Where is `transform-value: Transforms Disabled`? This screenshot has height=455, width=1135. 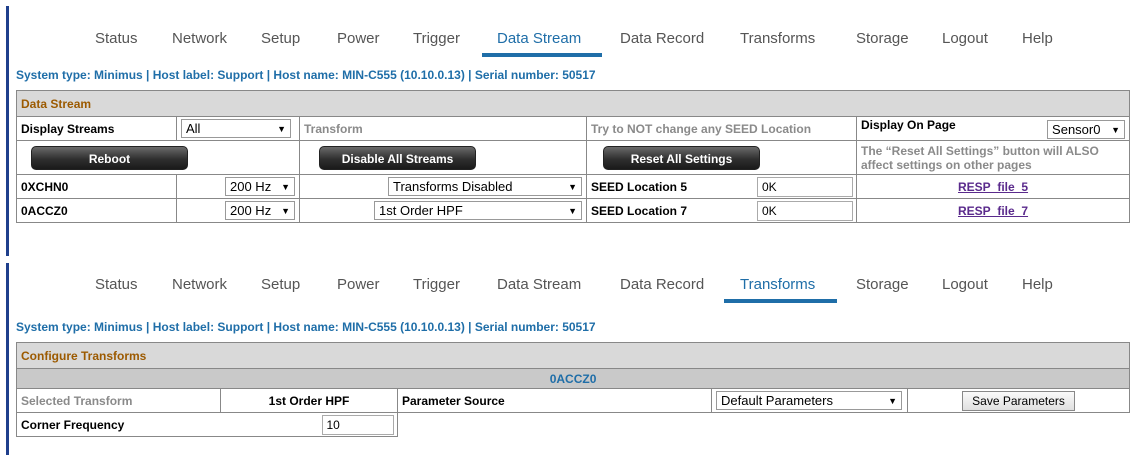
transform-value: Transforms Disabled is located at coordinates (453, 186).